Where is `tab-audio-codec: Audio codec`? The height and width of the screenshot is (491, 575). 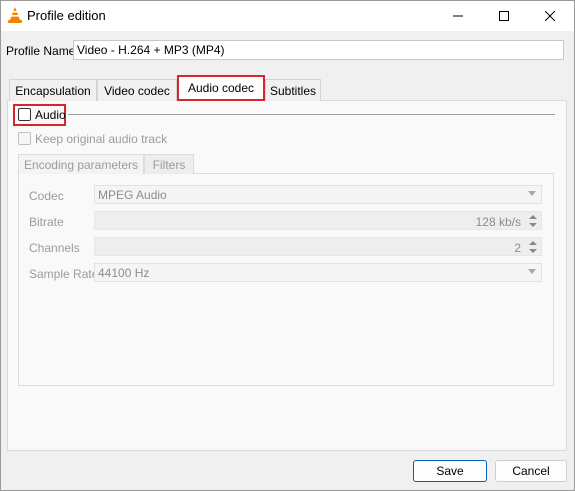 tab-audio-codec: Audio codec is located at coordinates (221, 88).